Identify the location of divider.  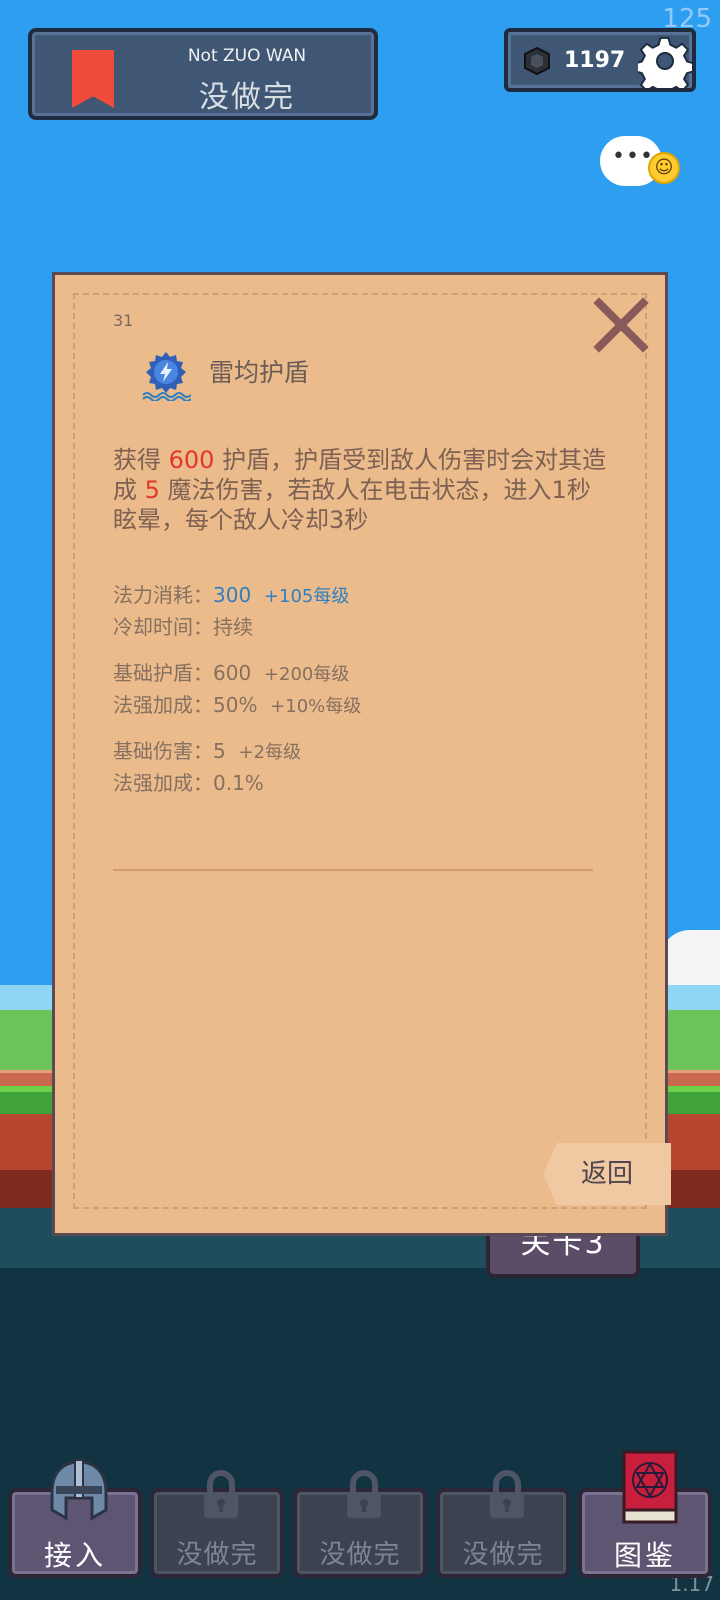
(353, 870).